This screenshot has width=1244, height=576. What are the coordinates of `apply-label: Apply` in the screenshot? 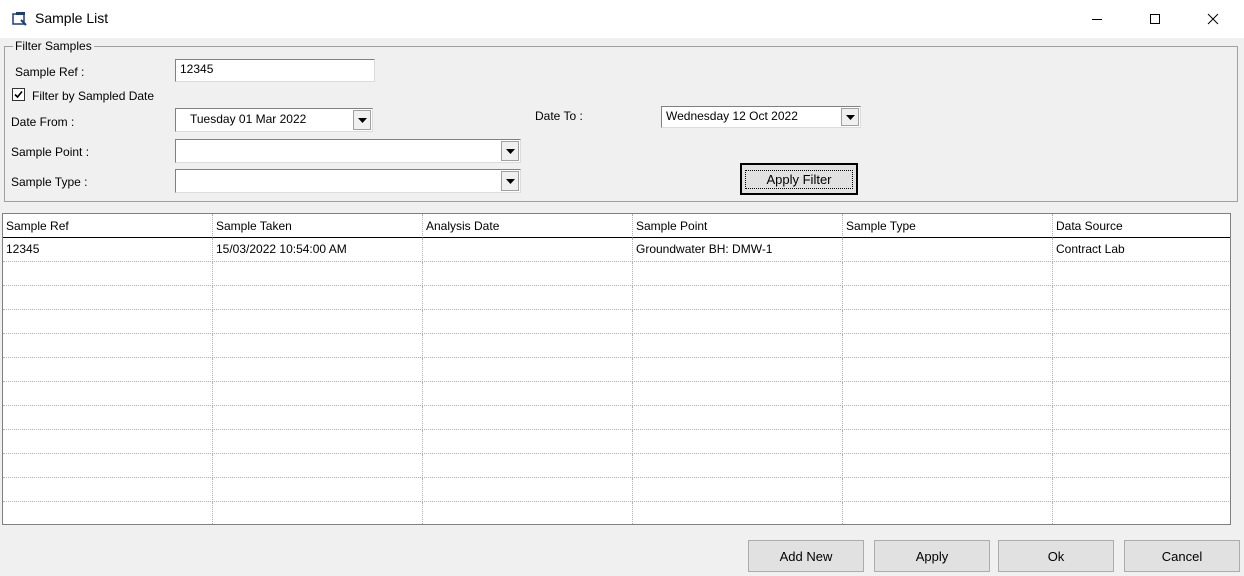 It's located at (932, 556).